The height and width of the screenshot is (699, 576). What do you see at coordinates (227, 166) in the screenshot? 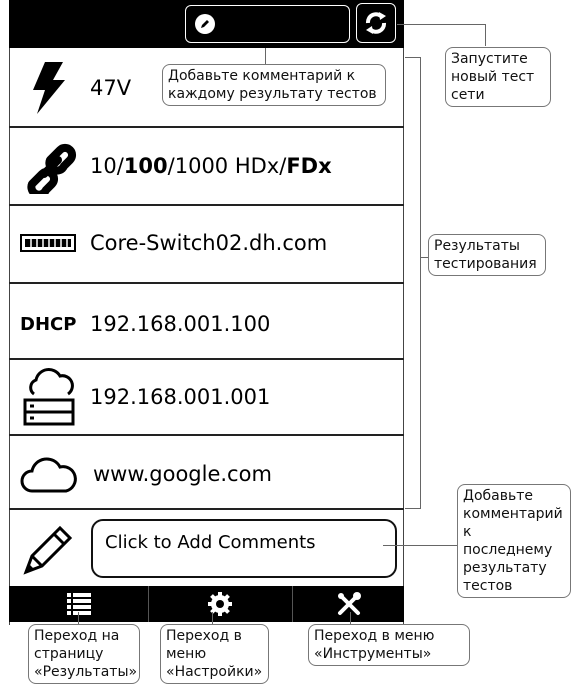
I see `link-part-3: /1000 HDx/` at bounding box center [227, 166].